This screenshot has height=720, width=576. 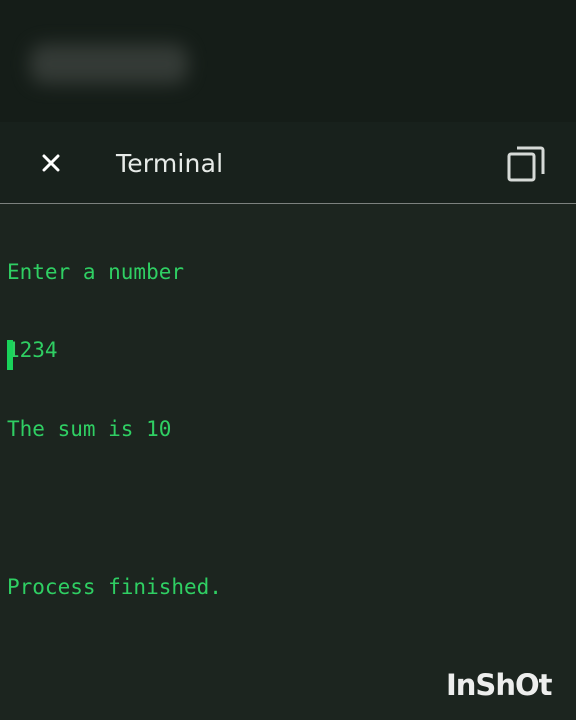 I want to click on blurred-app-title, so click(x=109, y=64).